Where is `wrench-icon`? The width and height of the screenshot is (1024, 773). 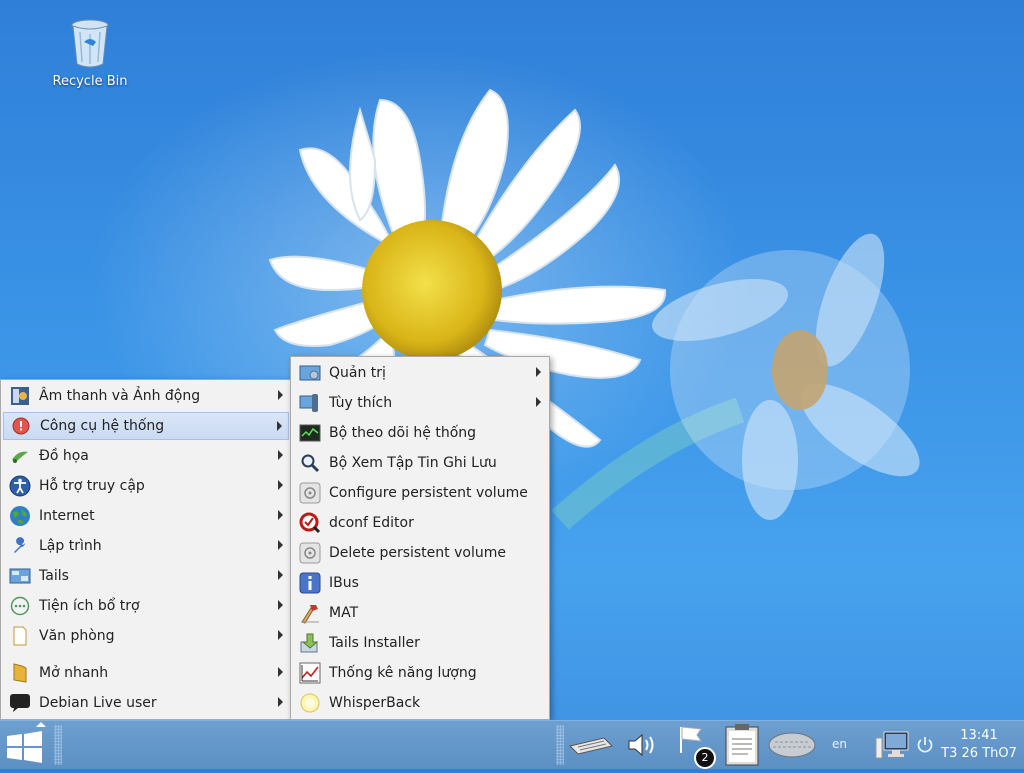
wrench-icon is located at coordinates (20, 546).